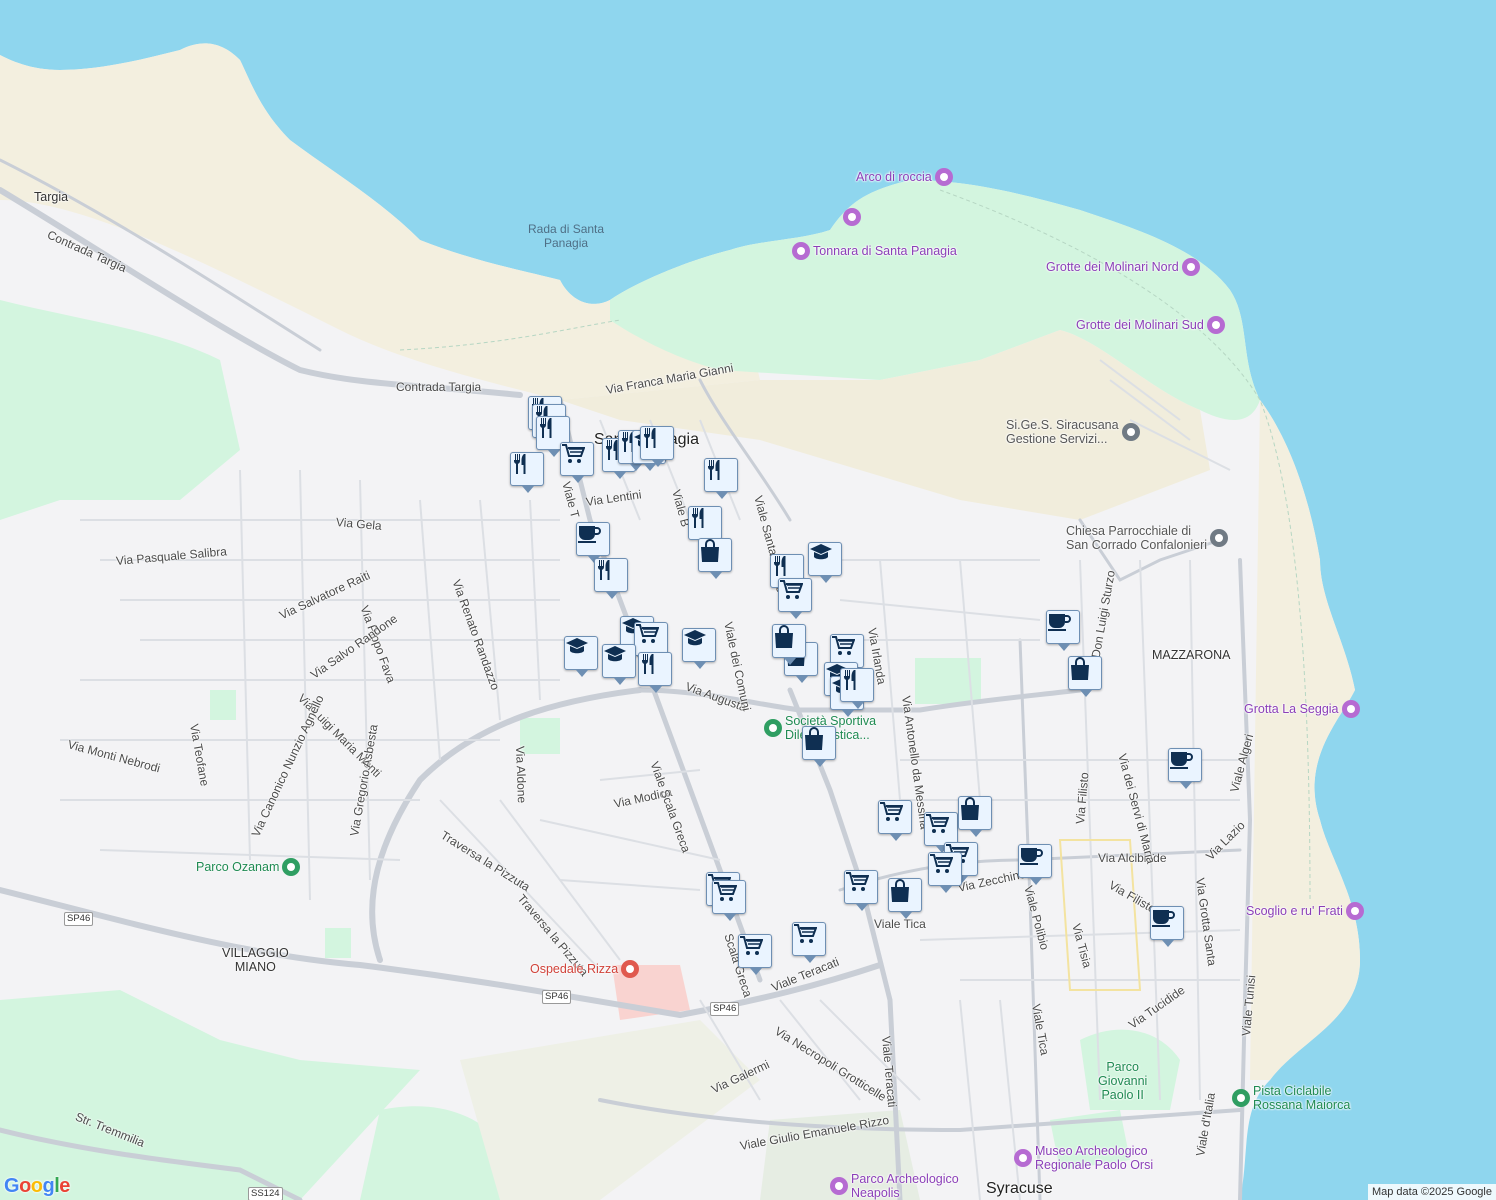 The image size is (1496, 1200). I want to click on poi-parco-ozanam: Parco Ozanam, so click(248, 867).